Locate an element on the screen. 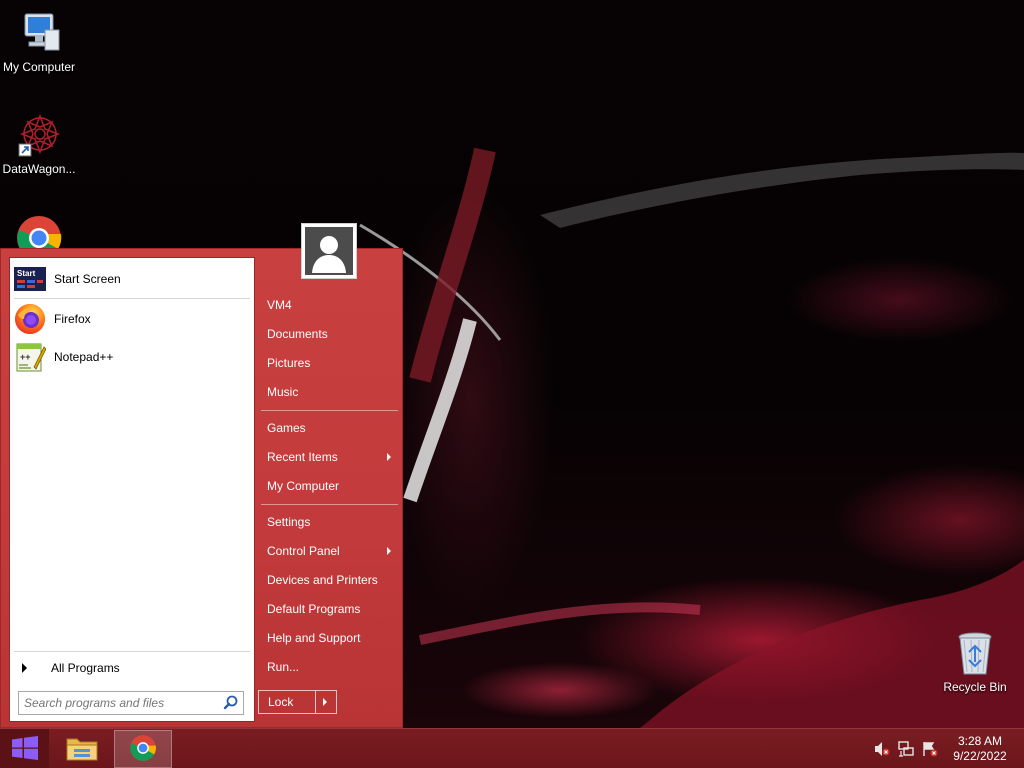  windows-logo-icon is located at coordinates (25, 749).